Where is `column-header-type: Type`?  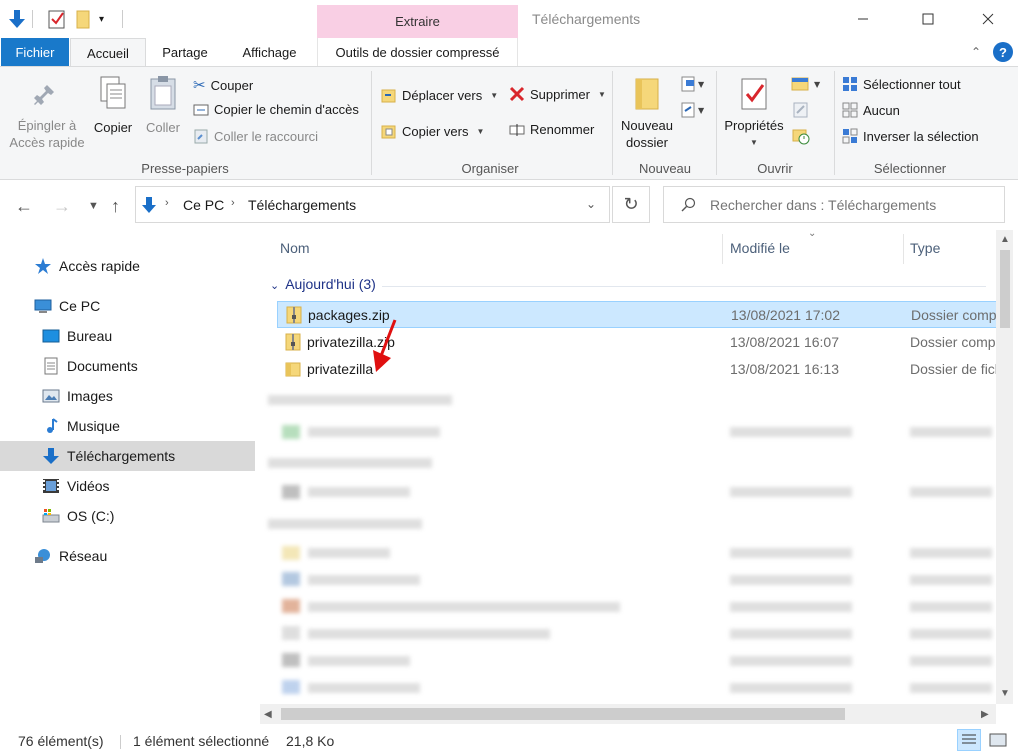 column-header-type: Type is located at coordinates (925, 248).